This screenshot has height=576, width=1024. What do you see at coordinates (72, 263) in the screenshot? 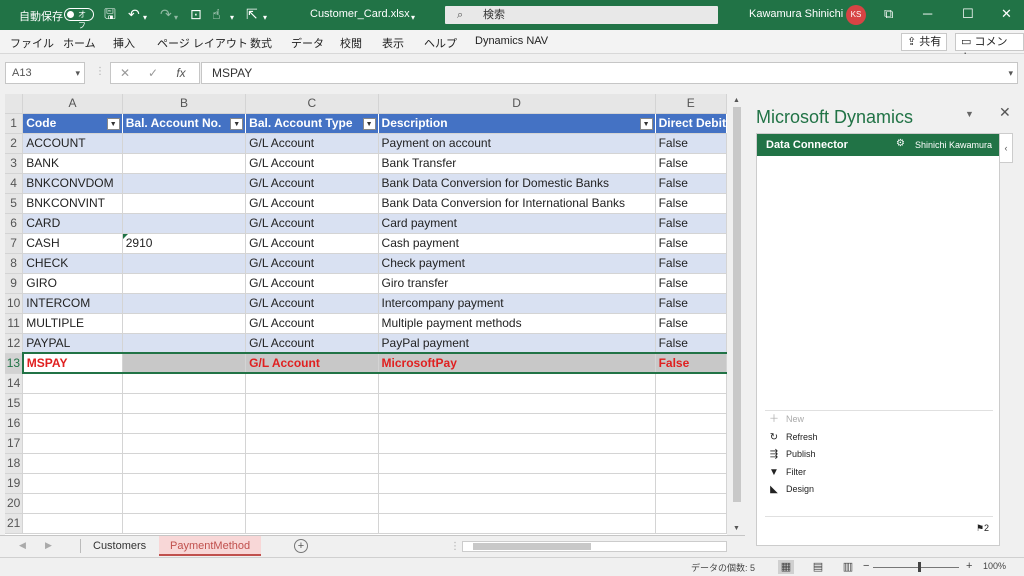
I see `cell: CHECK` at bounding box center [72, 263].